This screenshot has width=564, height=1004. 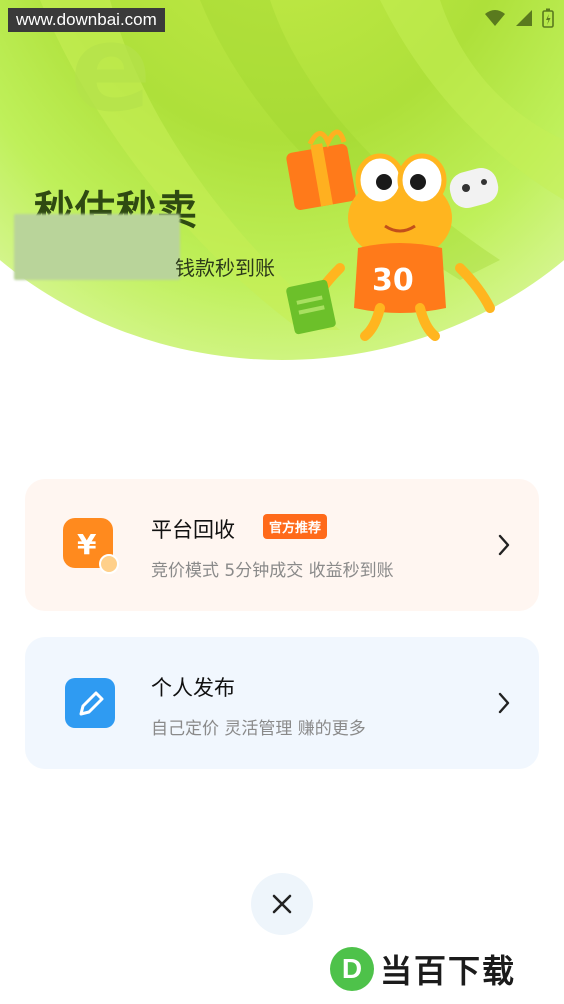 What do you see at coordinates (193, 688) in the screenshot?
I see `option-title: 个人发布` at bounding box center [193, 688].